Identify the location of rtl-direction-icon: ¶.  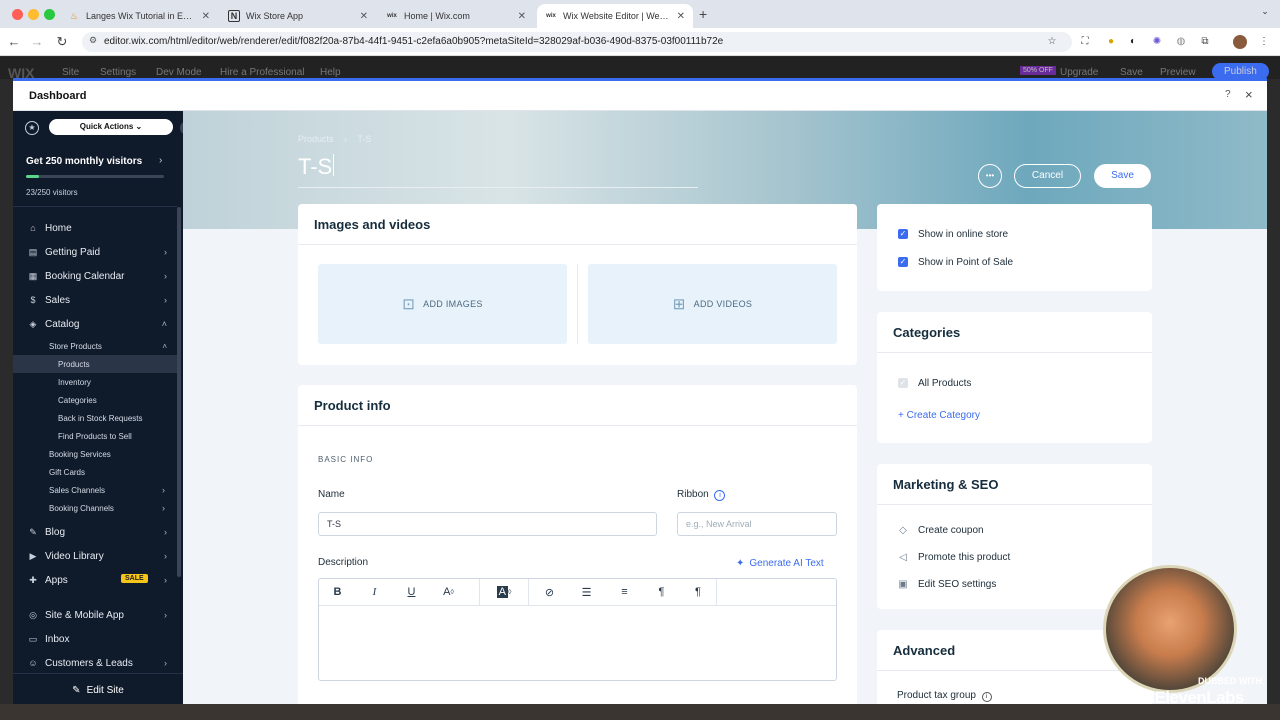
(698, 592).